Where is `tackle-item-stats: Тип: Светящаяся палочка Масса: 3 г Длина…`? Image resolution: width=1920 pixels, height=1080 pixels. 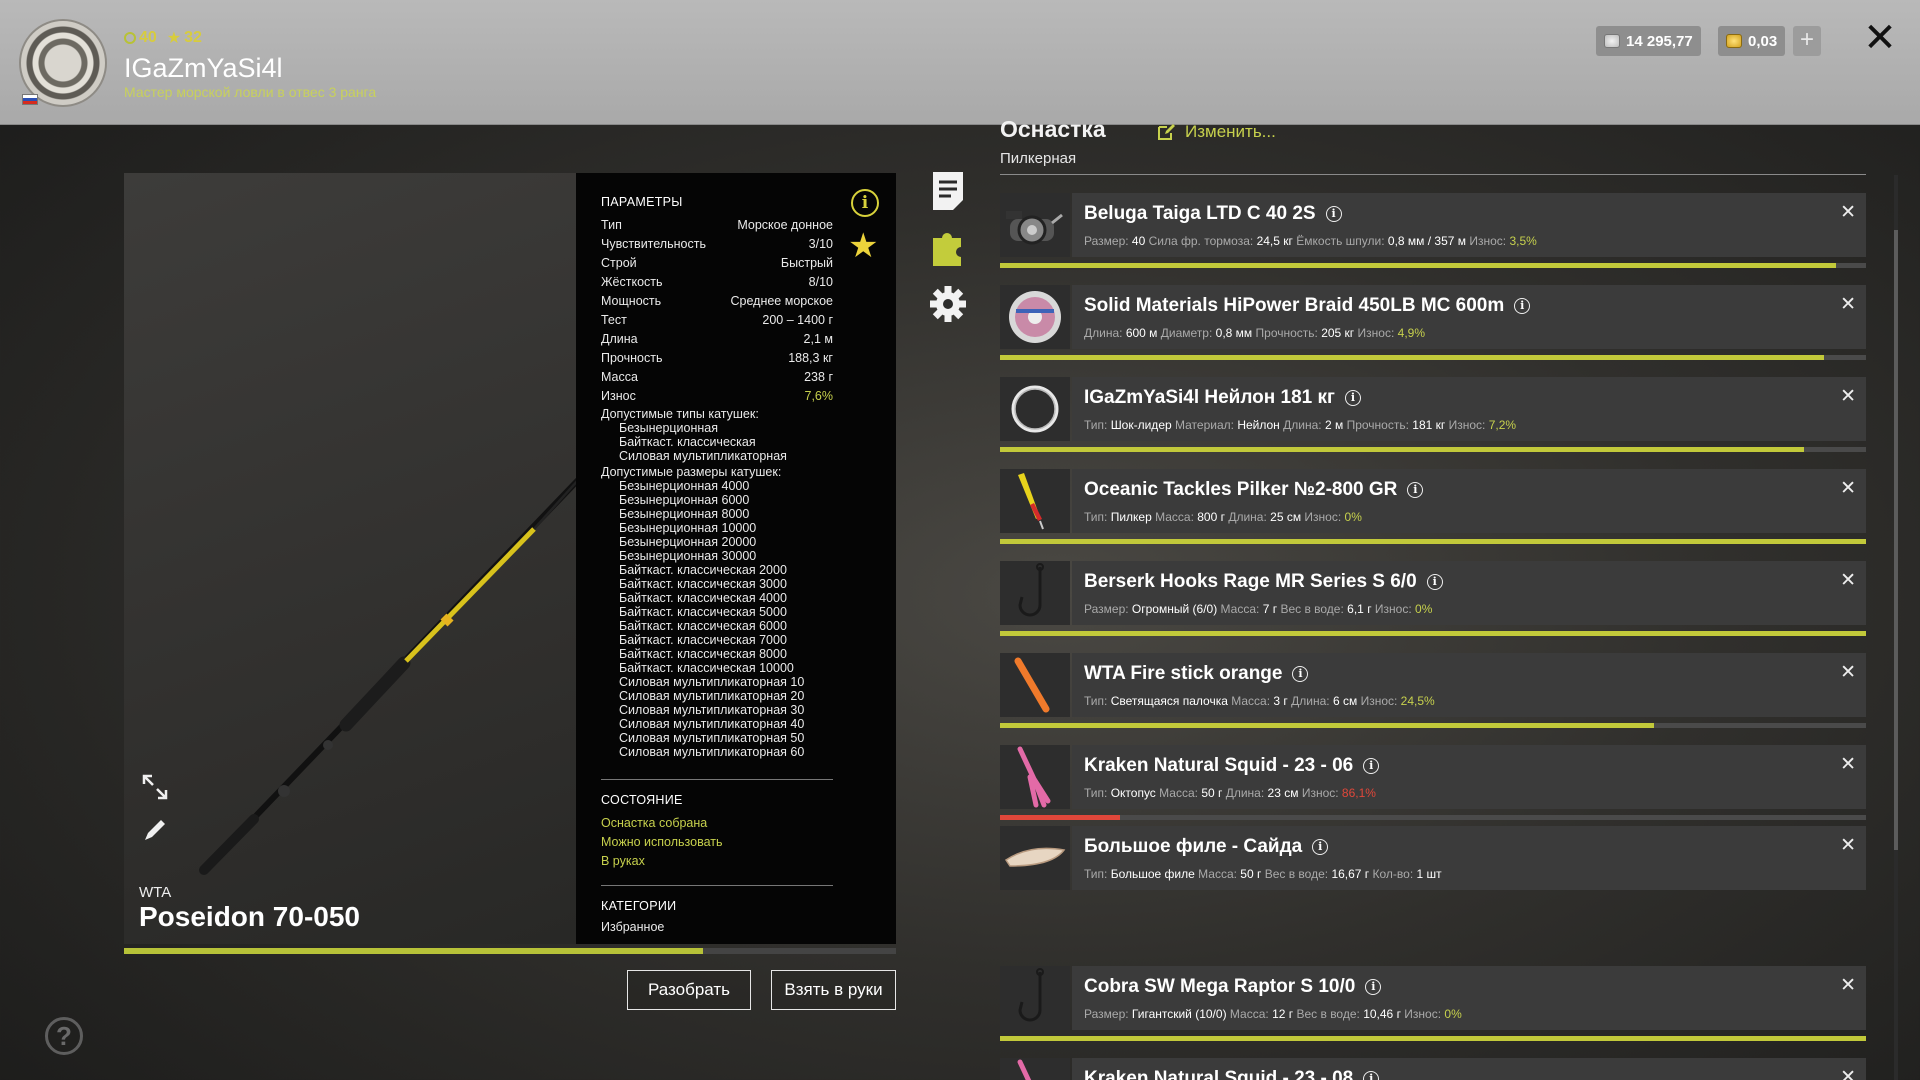
tackle-item-stats: Тип: Светящаяся палочка Масса: 3 г Длина… is located at coordinates (1259, 701).